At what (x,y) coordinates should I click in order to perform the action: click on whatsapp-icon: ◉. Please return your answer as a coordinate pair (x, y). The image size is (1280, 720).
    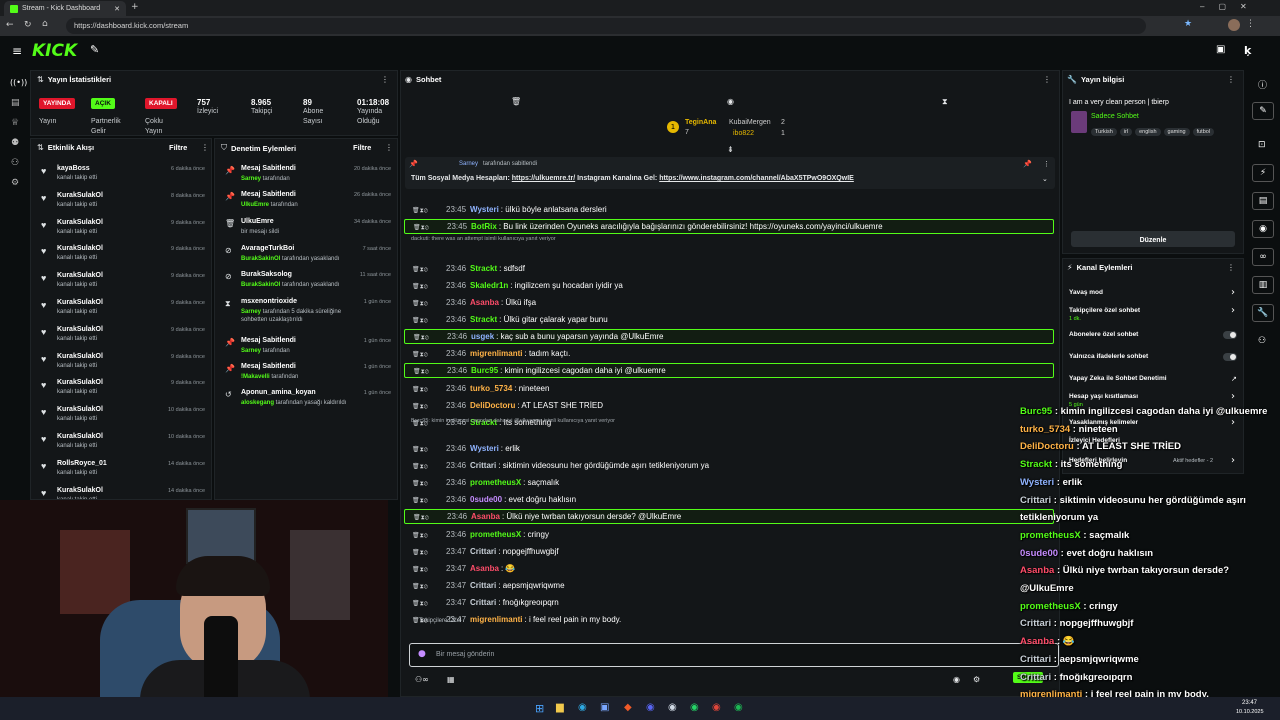
    Looking at the image, I should click on (694, 707).